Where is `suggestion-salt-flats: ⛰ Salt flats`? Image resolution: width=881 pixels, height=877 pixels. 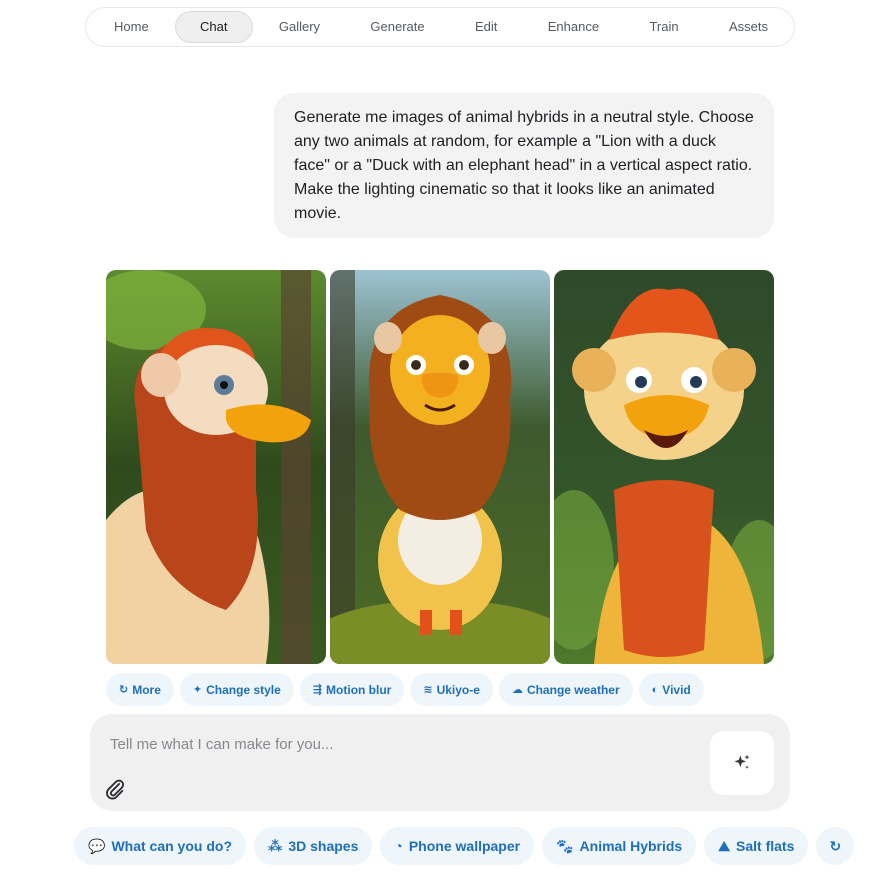
suggestion-salt-flats: ⛰ Salt flats is located at coordinates (756, 846).